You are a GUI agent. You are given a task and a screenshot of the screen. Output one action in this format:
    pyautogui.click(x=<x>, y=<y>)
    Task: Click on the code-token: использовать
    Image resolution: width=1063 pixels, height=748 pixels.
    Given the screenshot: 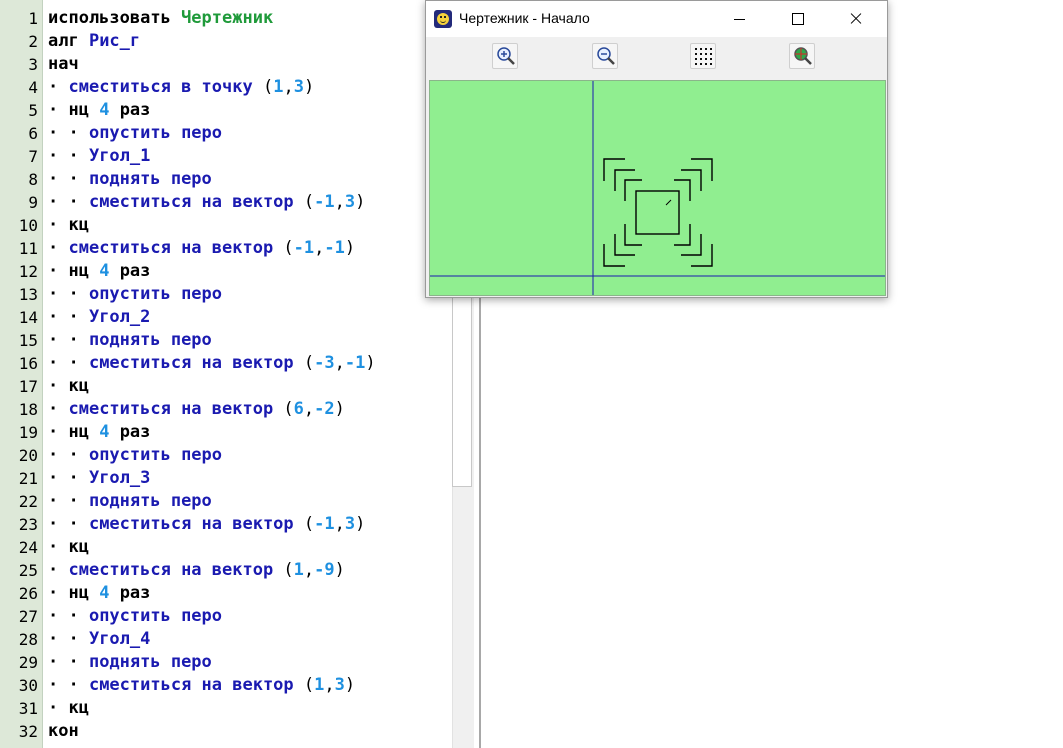 What is the action you would take?
    pyautogui.click(x=115, y=18)
    